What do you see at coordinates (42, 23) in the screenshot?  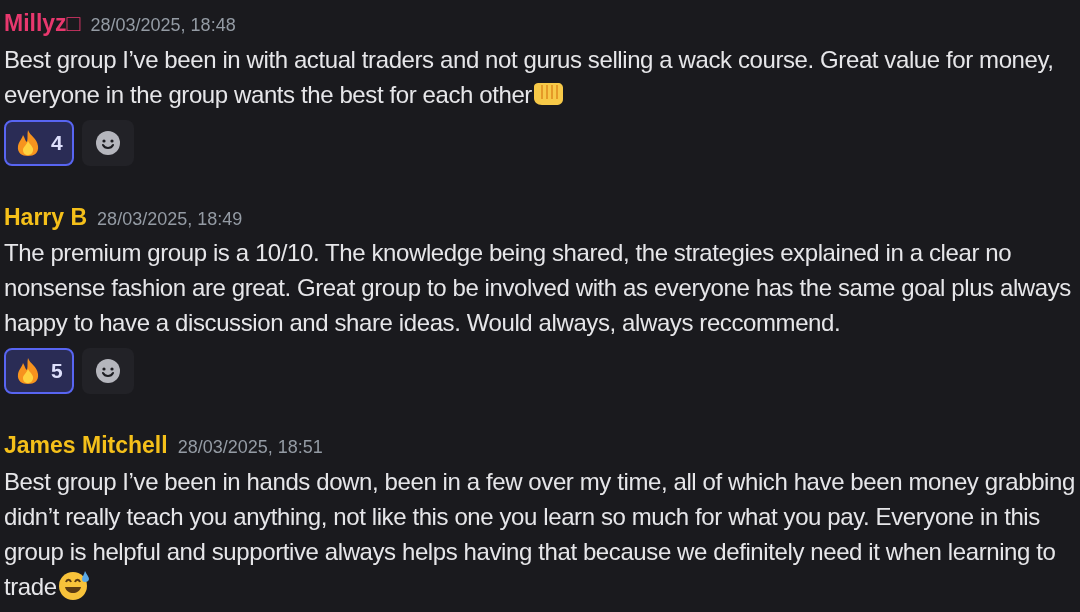 I see `author-name: Millyz□` at bounding box center [42, 23].